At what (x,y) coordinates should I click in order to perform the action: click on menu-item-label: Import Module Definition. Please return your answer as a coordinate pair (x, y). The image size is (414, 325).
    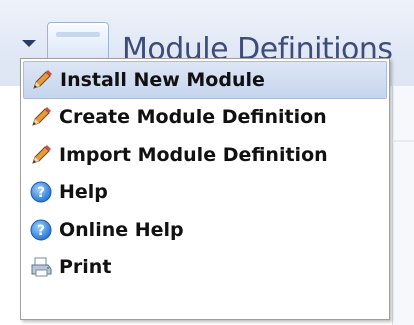
    Looking at the image, I should click on (193, 154).